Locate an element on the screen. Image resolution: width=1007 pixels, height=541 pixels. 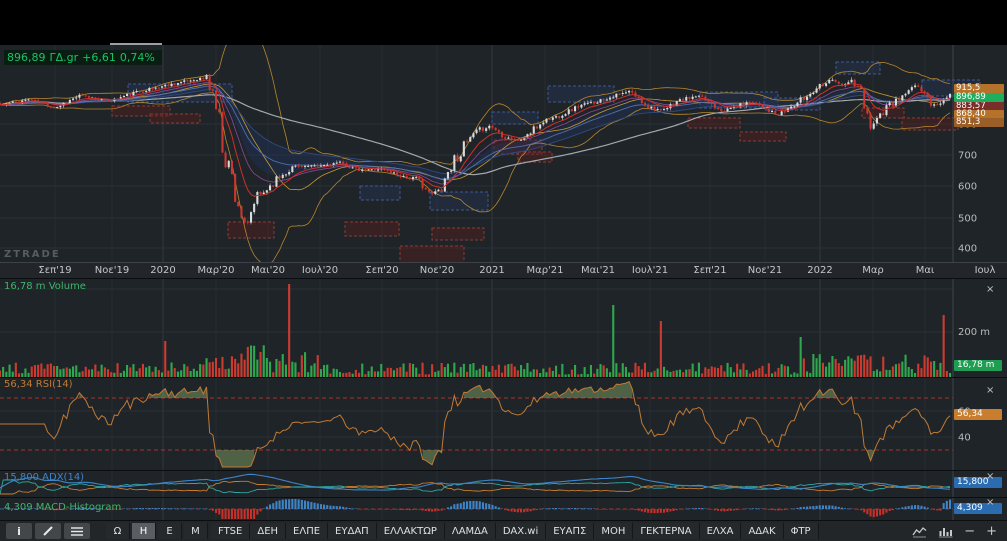
svg-text: 40 is located at coordinates (964, 438).